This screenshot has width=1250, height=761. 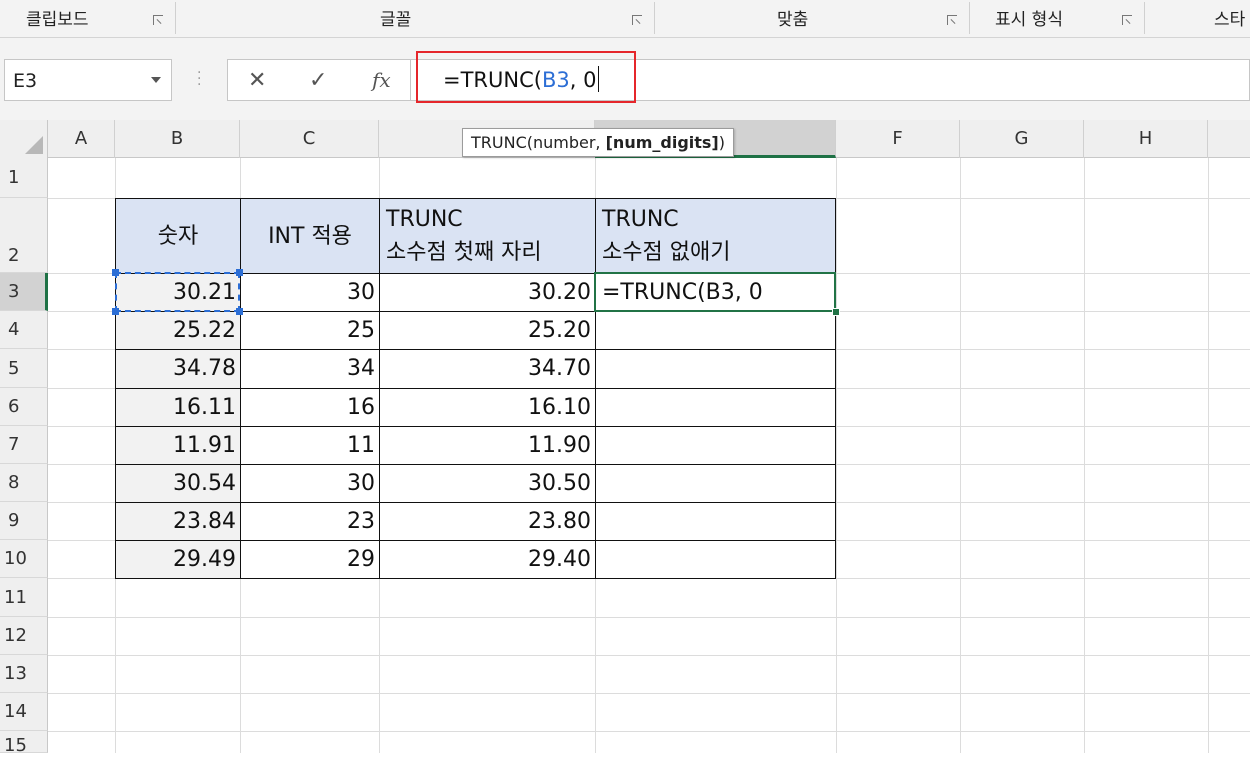 What do you see at coordinates (487, 483) in the screenshot?
I see `cell-d8: 30.50` at bounding box center [487, 483].